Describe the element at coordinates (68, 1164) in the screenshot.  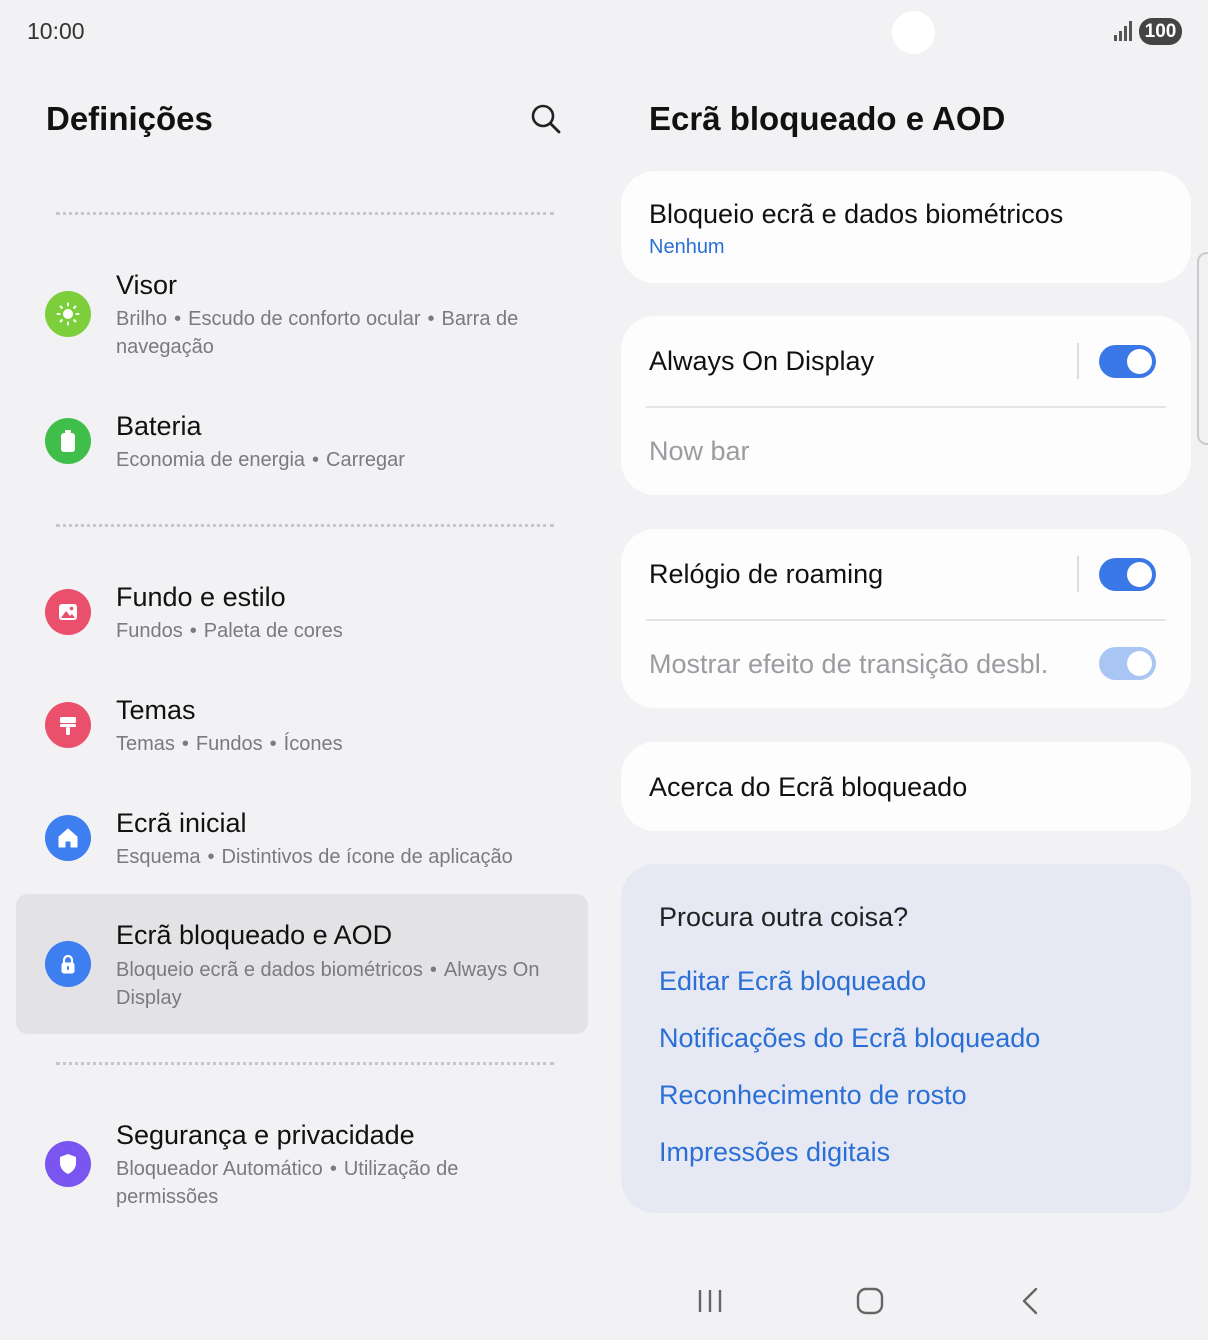
I see `shield-icon` at that location.